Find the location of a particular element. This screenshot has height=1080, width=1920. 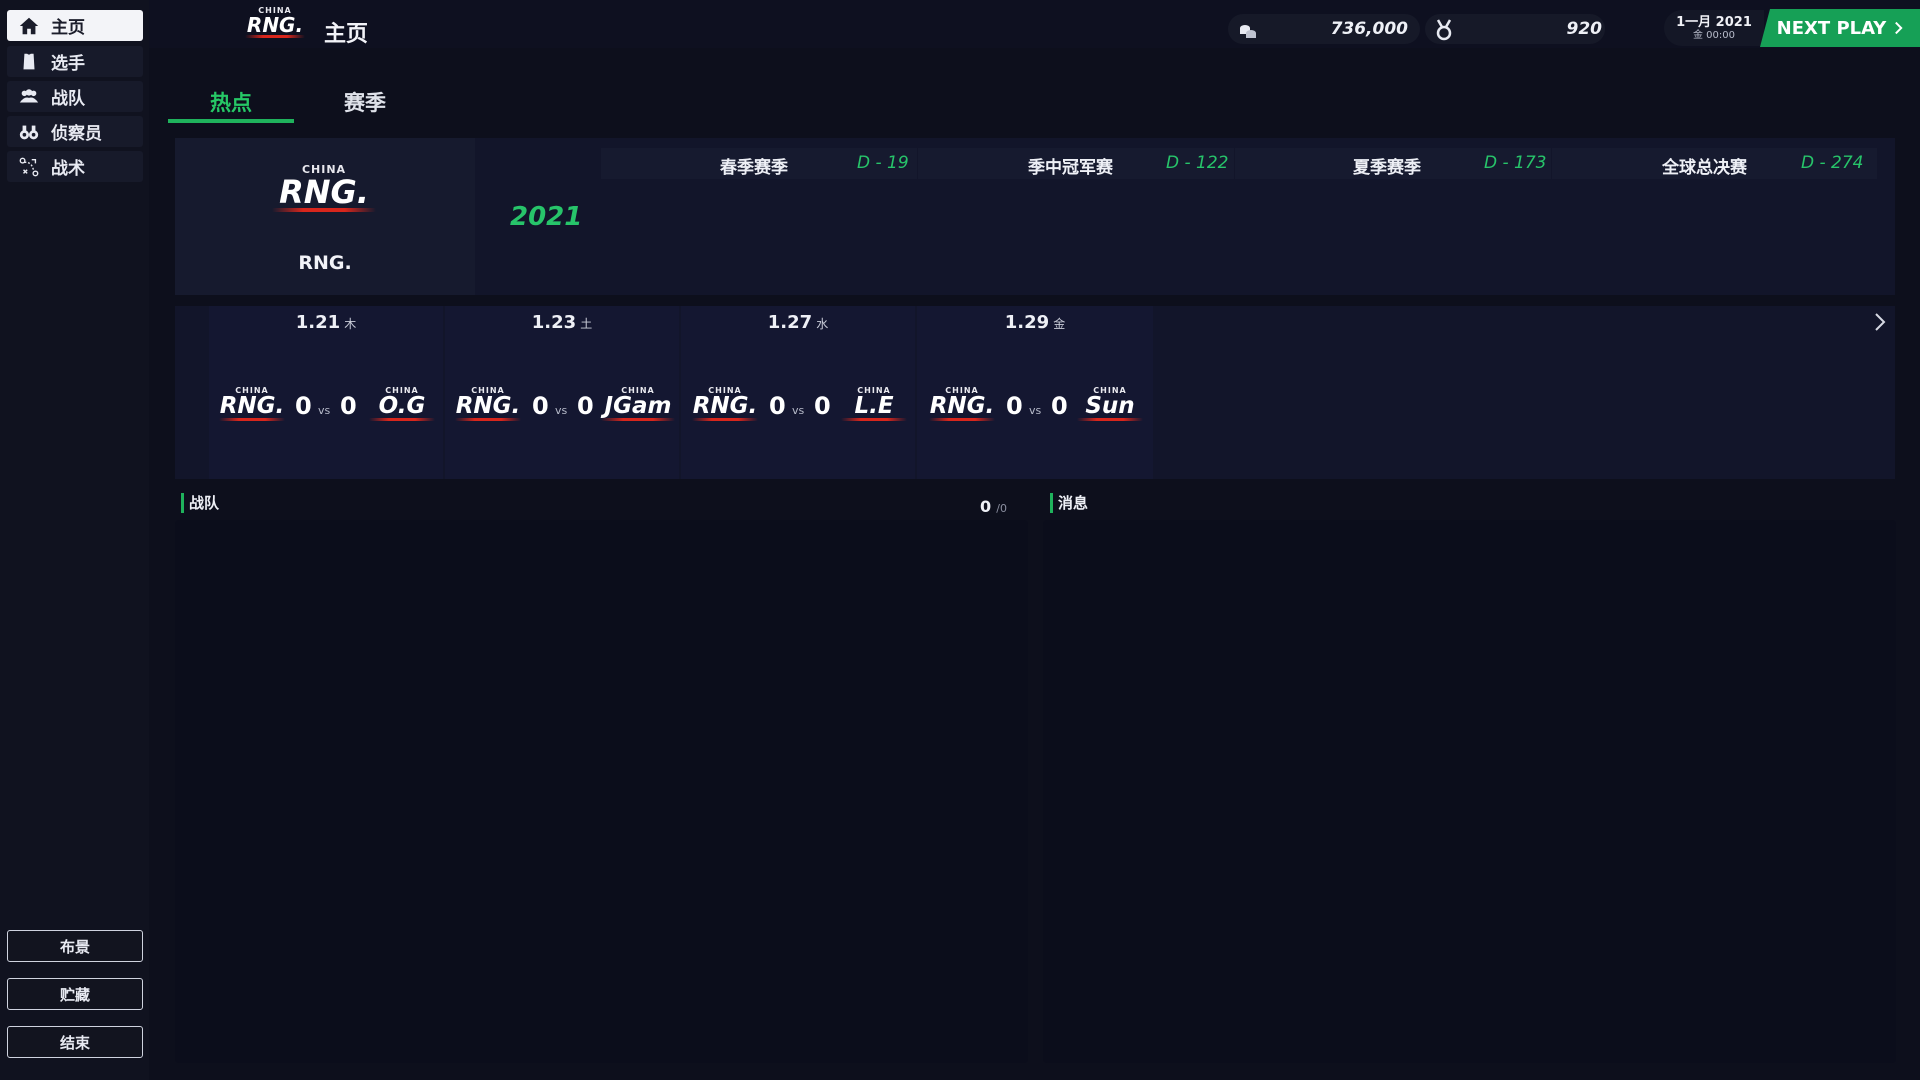

season-event-countdown: D - 173 is located at coordinates (1515, 163).